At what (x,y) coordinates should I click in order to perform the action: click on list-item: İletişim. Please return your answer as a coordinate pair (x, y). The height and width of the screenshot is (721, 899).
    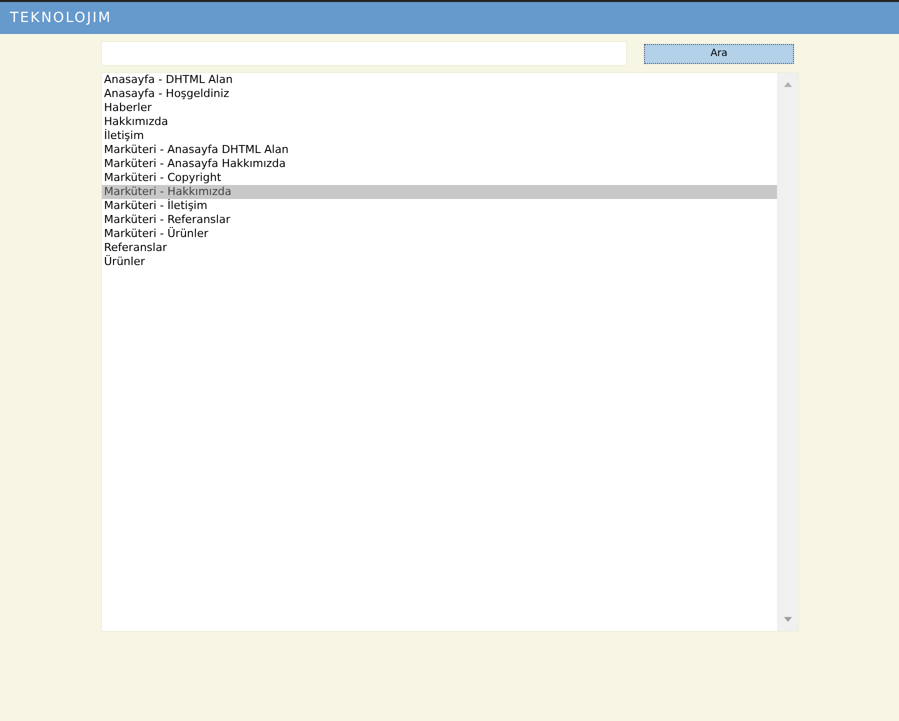
    Looking at the image, I should click on (439, 136).